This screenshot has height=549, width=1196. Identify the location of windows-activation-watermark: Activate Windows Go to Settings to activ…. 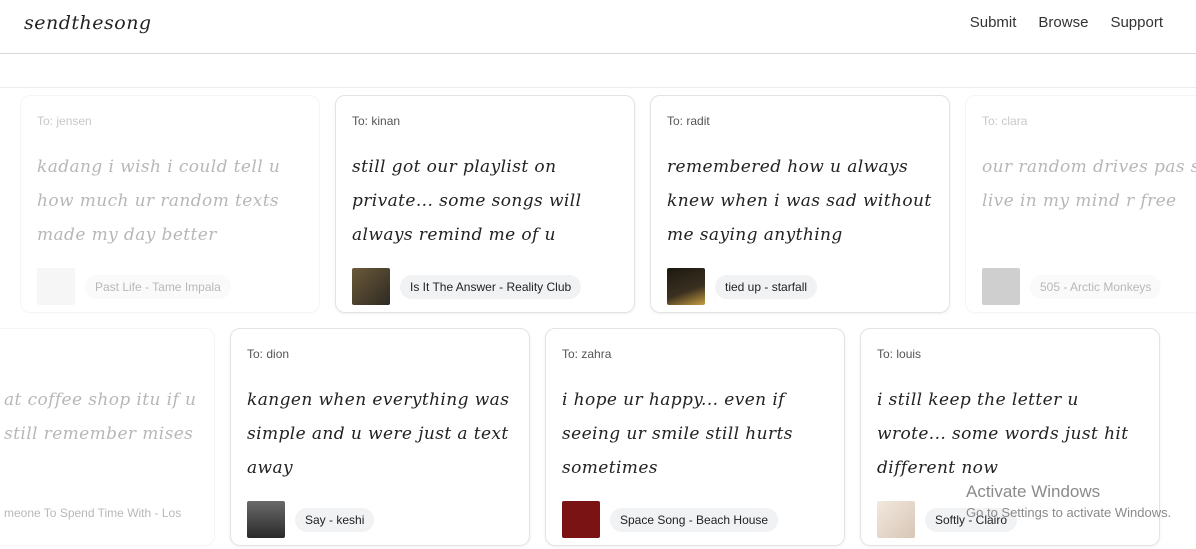
(1068, 501).